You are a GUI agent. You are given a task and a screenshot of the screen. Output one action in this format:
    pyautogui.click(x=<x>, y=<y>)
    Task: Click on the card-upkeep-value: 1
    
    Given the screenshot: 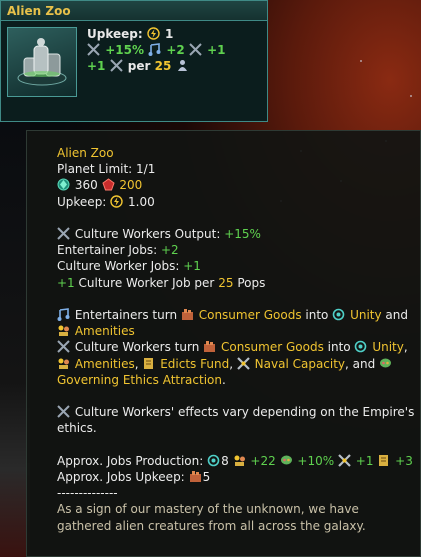 What is the action you would take?
    pyautogui.click(x=169, y=34)
    